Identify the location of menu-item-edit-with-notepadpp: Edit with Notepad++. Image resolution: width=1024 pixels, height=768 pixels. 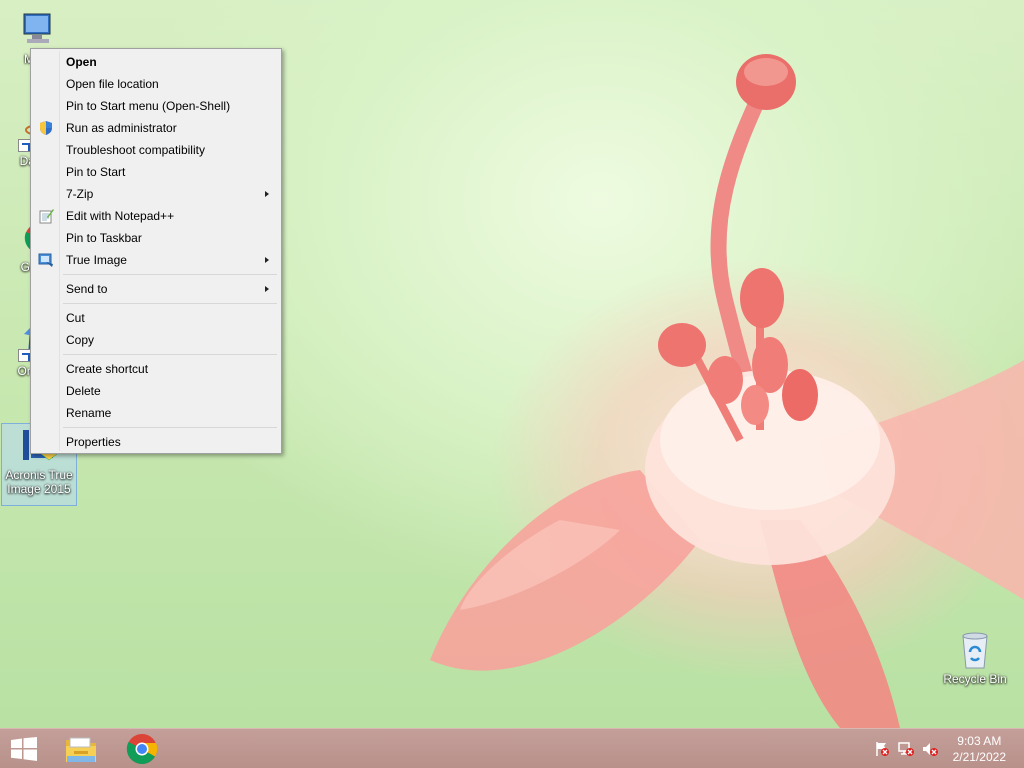
(156, 216).